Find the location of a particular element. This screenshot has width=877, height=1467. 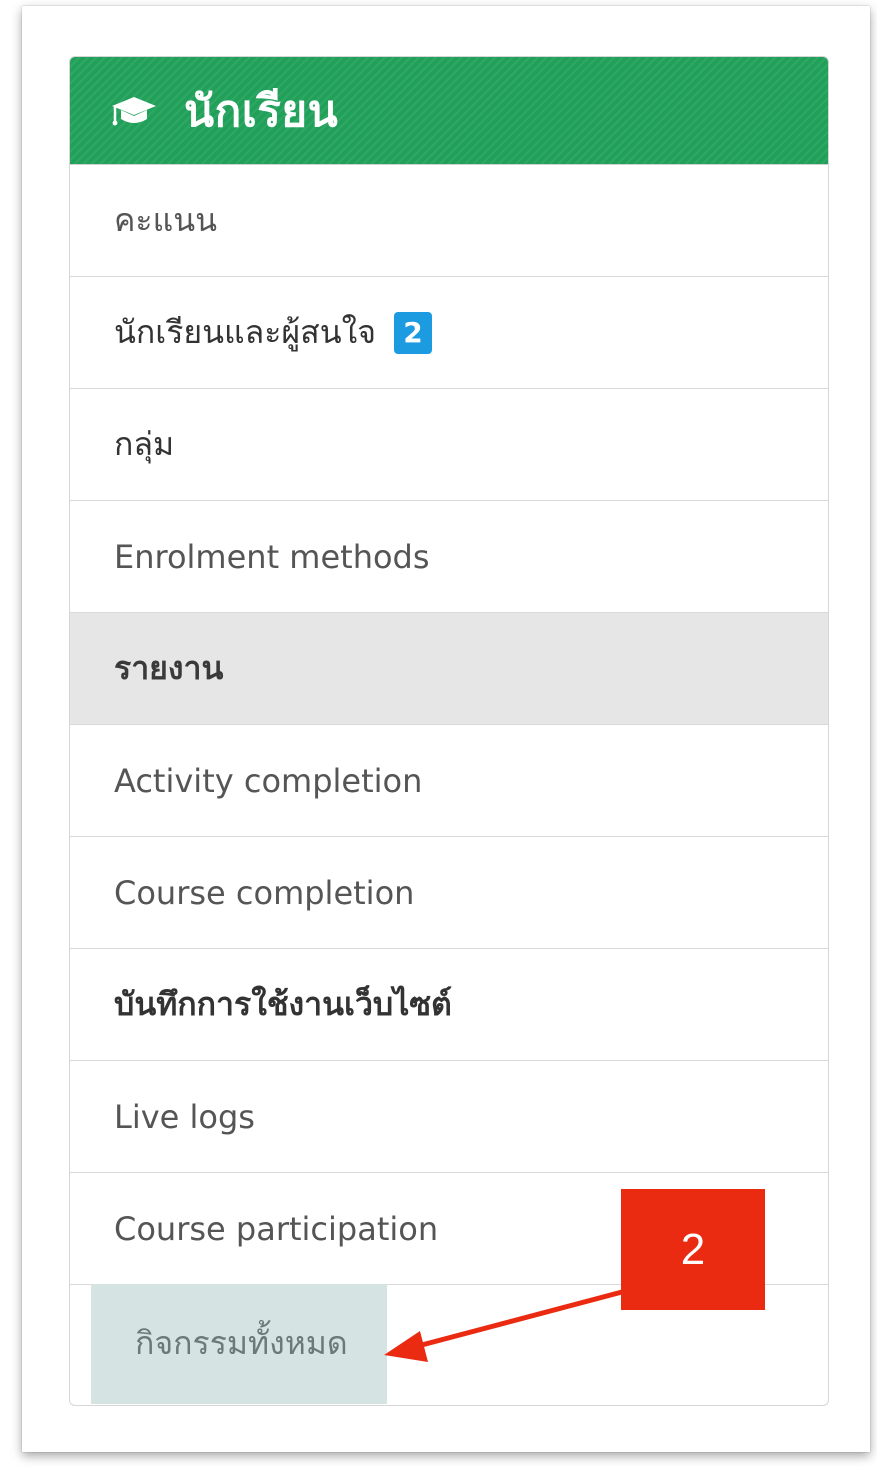

menu-item-live-logs: Live logs is located at coordinates (449, 1116).